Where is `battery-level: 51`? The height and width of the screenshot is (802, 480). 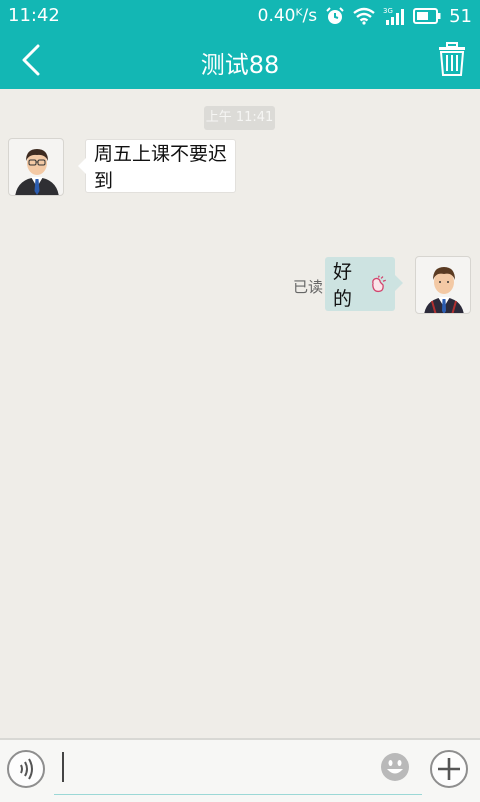 battery-level: 51 is located at coordinates (460, 16).